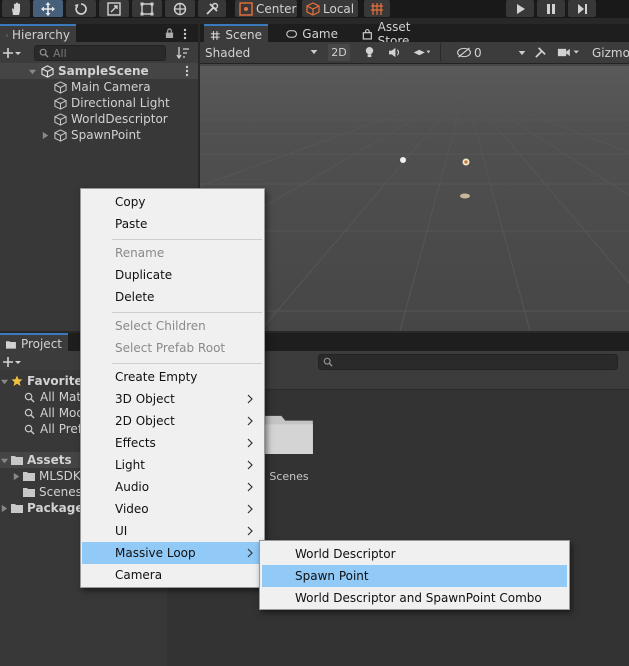 This screenshot has height=666, width=629. I want to click on project-search-input, so click(468, 362).